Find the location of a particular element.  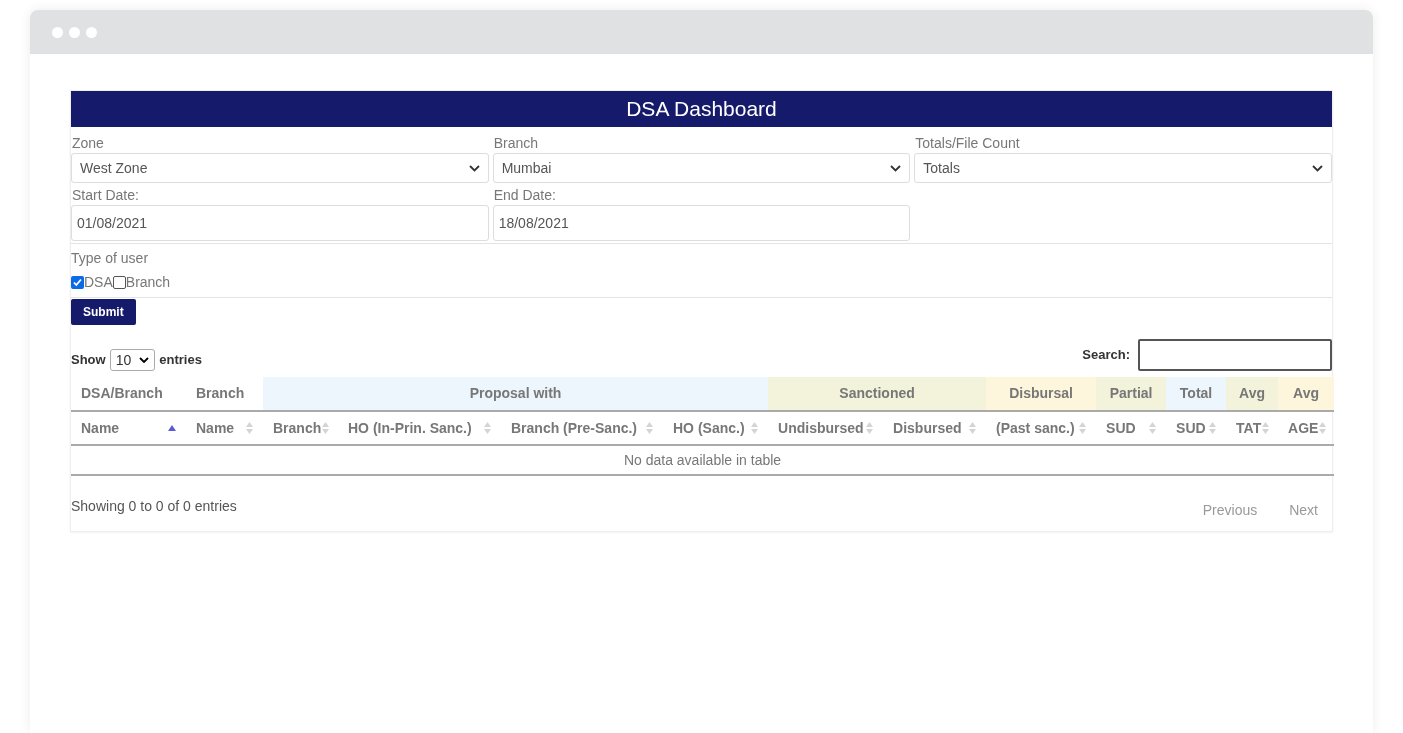

column-header: HO (Sanc.) is located at coordinates (709, 428).